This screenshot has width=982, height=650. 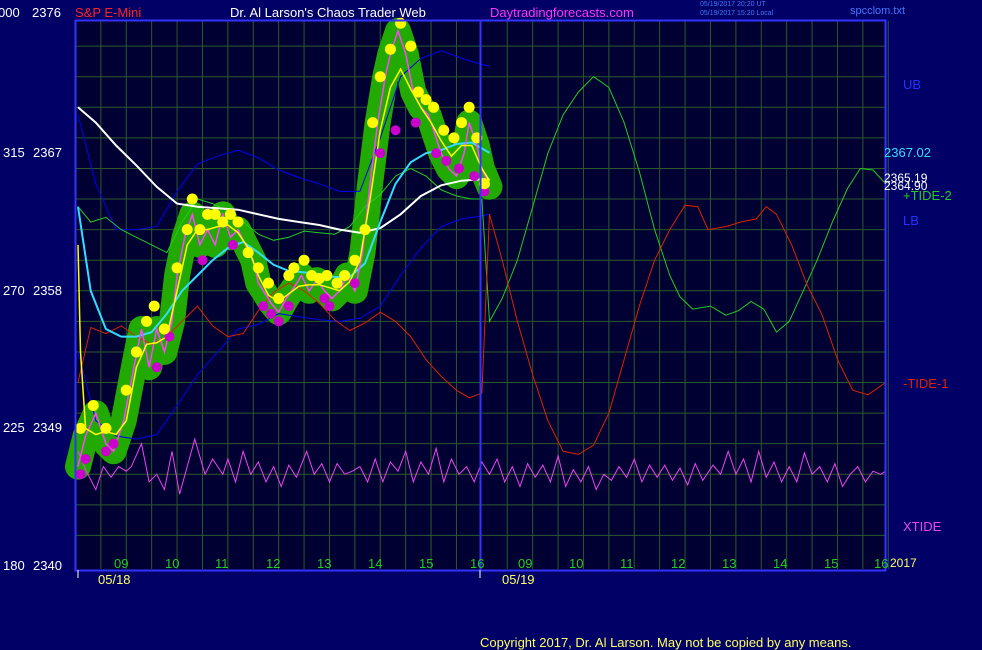 What do you see at coordinates (780, 563) in the screenshot?
I see `x-hour-day2-14: 14` at bounding box center [780, 563].